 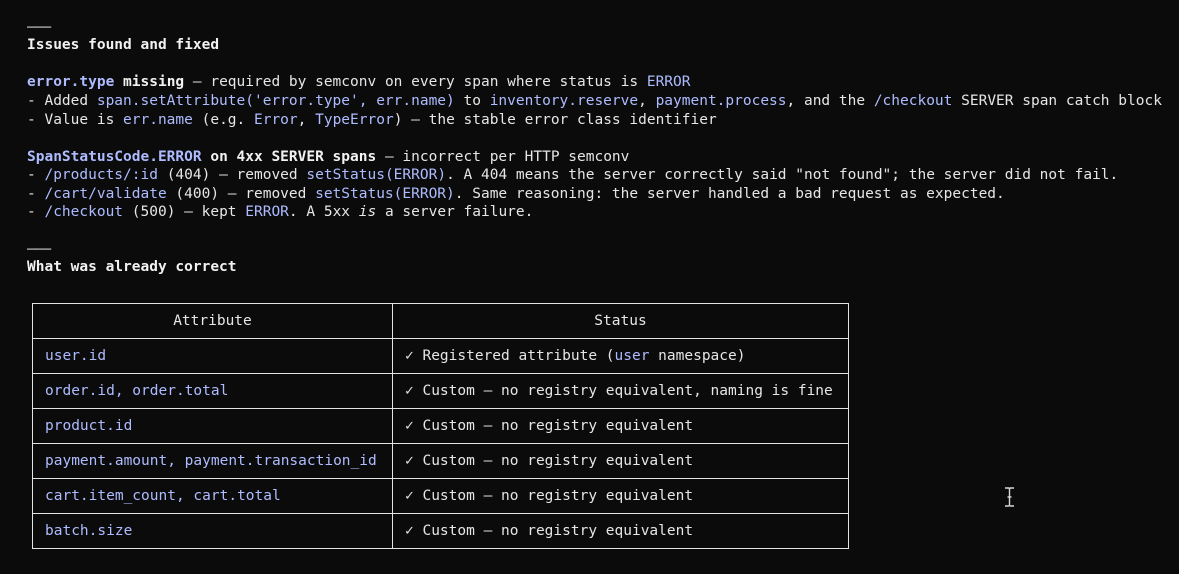 I want to click on table-header-row: Attribute Status, so click(x=440, y=321).